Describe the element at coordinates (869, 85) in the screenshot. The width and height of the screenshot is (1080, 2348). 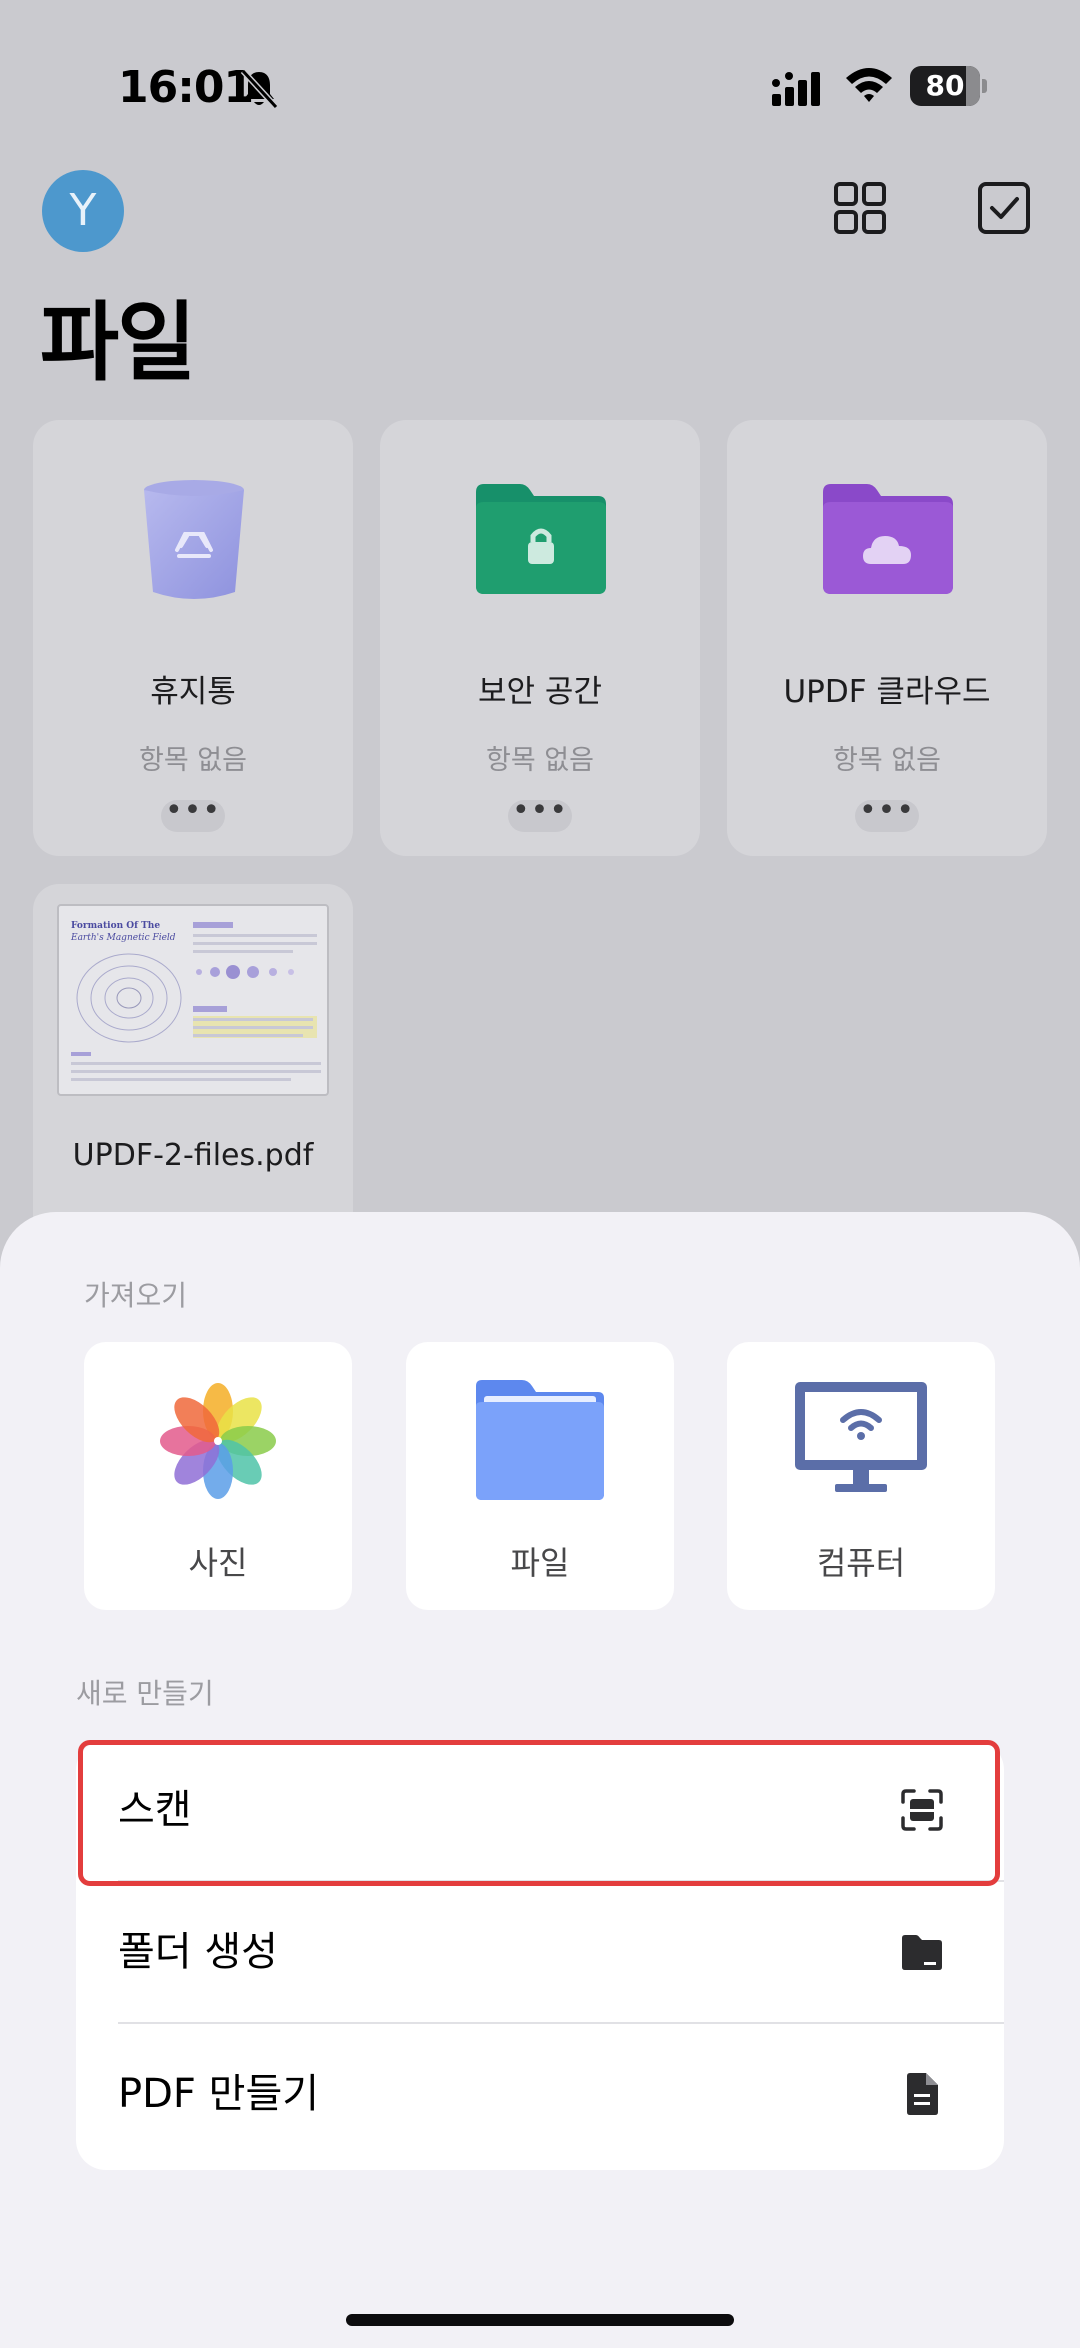
I see `wifi-icon` at that location.